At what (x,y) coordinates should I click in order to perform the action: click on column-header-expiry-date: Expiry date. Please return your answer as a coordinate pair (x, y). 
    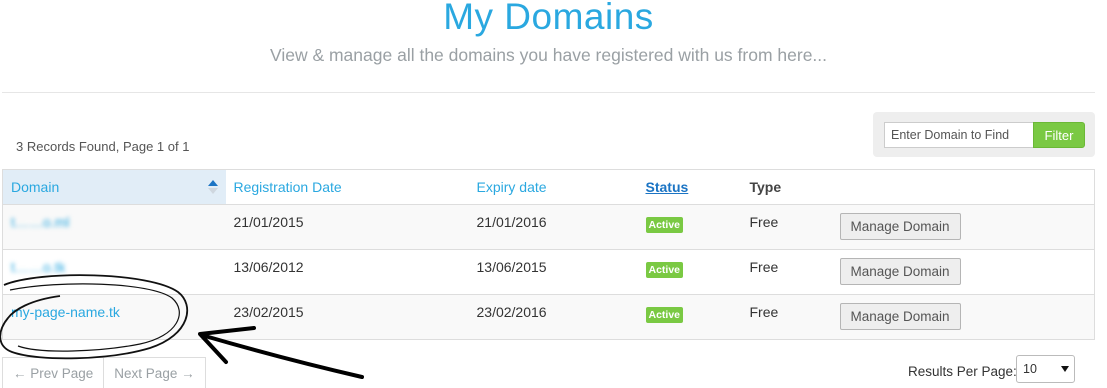
    Looking at the image, I should click on (553, 187).